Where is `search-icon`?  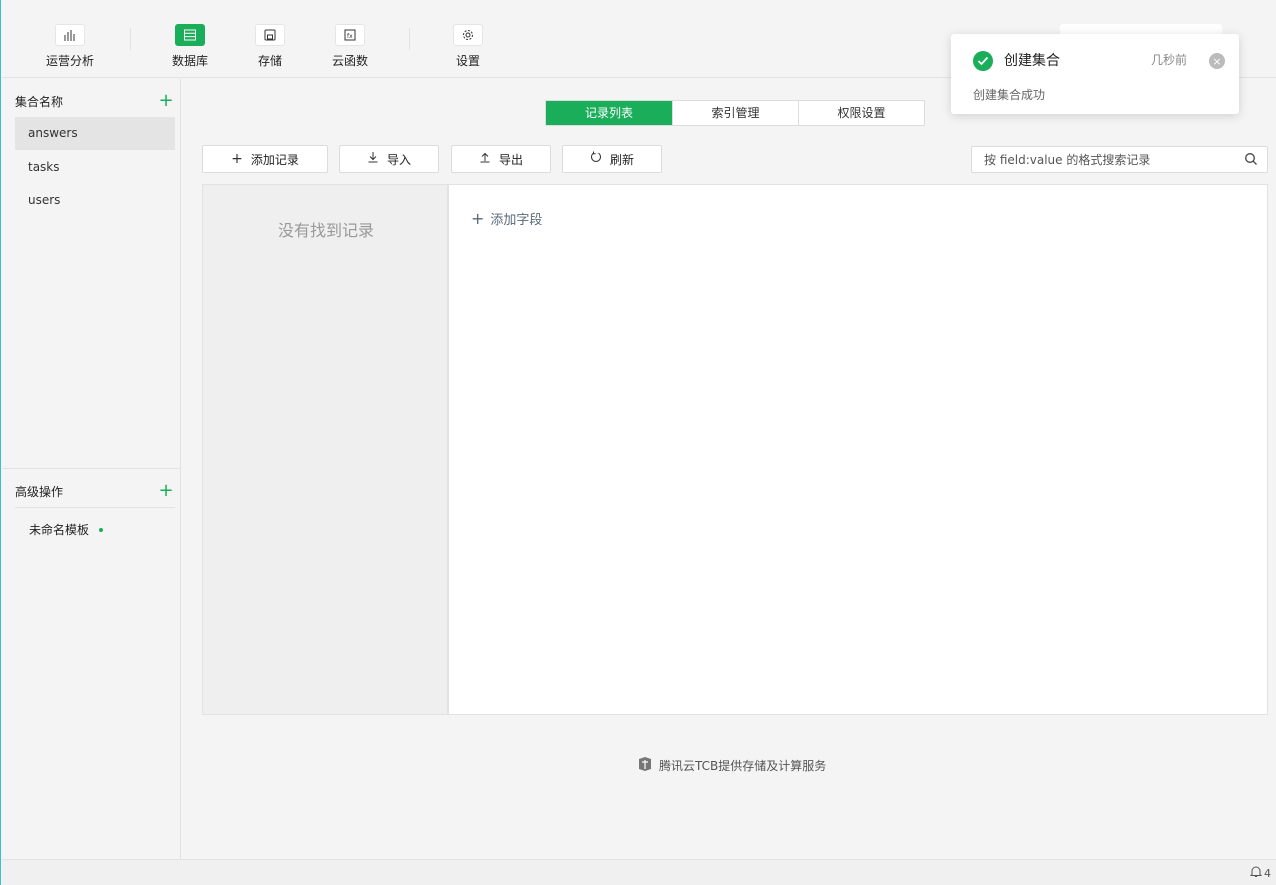 search-icon is located at coordinates (1251, 160).